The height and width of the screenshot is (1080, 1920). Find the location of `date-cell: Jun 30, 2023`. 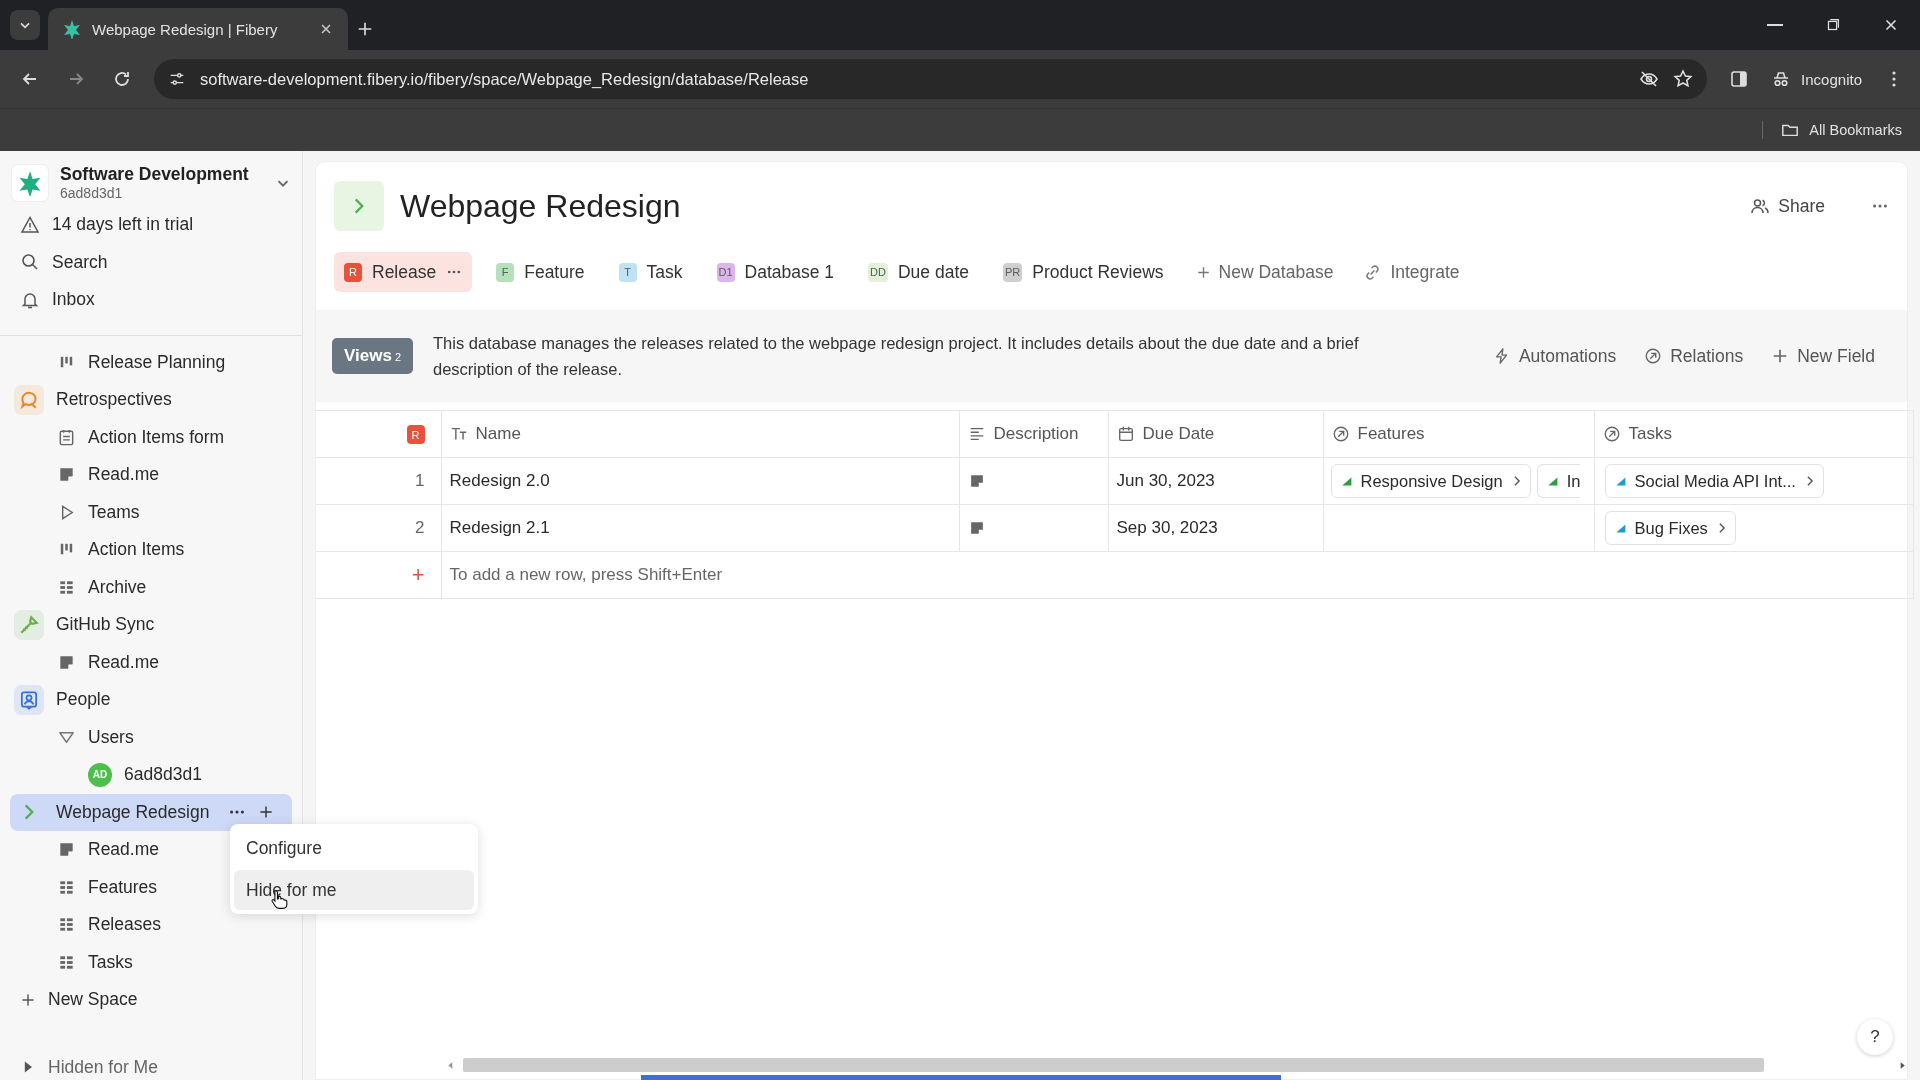

date-cell: Jun 30, 2023 is located at coordinates (1215, 481).